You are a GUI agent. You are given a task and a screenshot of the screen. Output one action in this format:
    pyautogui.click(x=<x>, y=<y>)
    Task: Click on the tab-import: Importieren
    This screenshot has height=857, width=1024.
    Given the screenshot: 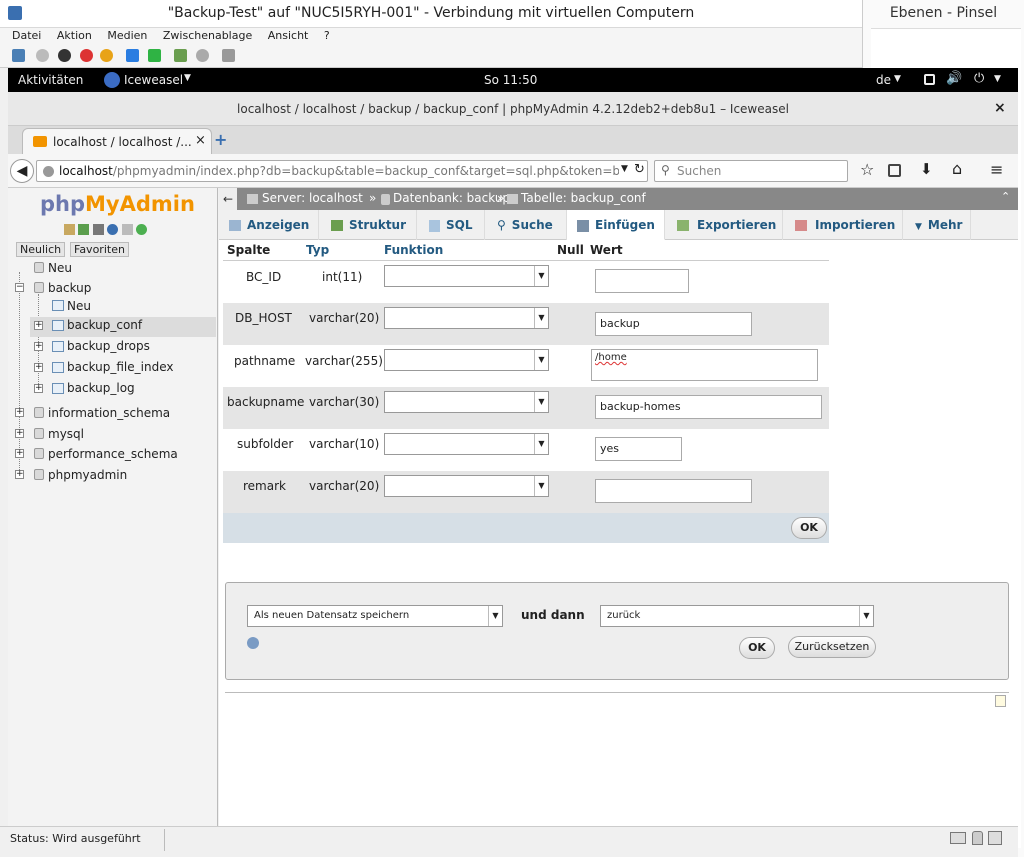 What is the action you would take?
    pyautogui.click(x=843, y=225)
    